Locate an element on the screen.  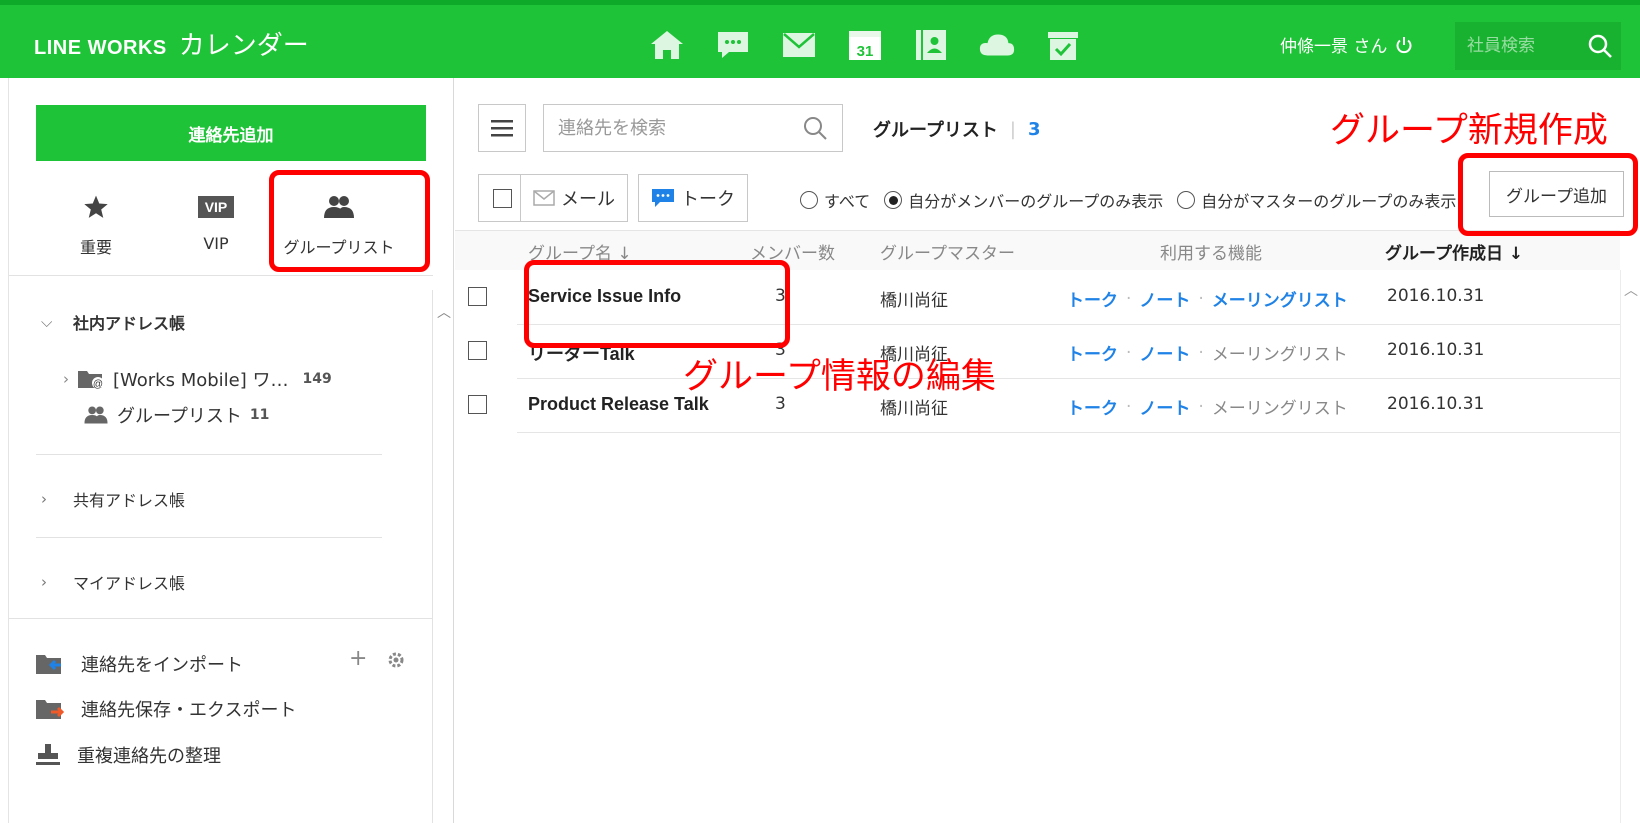
quick-important: 重要 is located at coordinates (96, 224).